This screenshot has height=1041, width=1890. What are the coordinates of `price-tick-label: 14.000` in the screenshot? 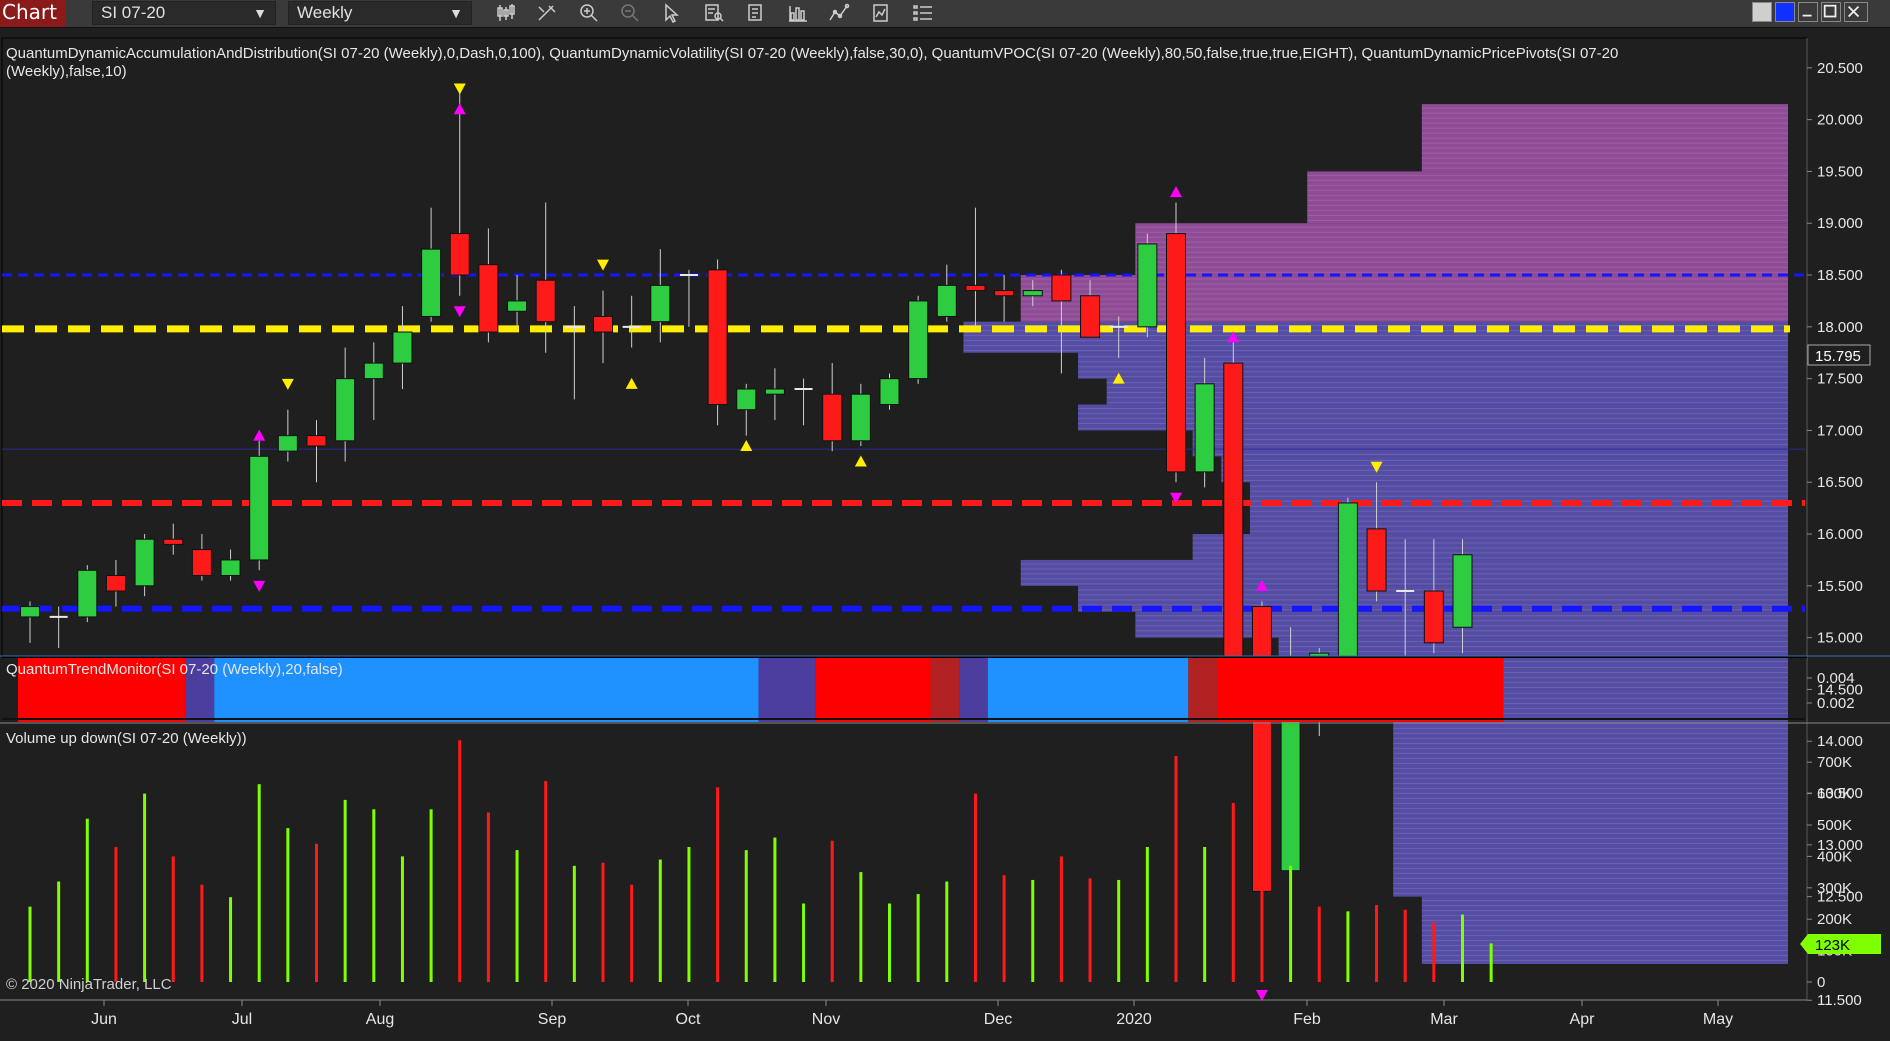 It's located at (1840, 741).